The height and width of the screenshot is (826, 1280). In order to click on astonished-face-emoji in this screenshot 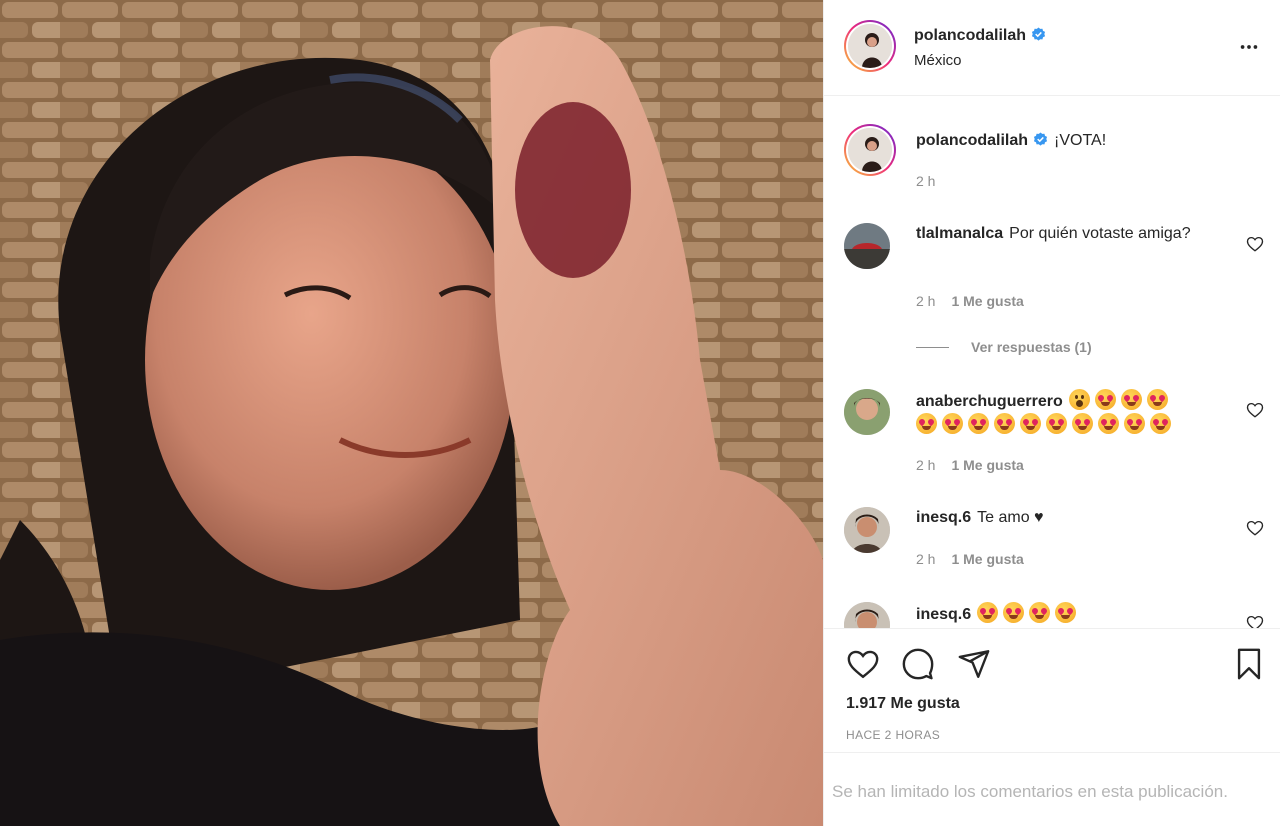, I will do `click(1079, 399)`.